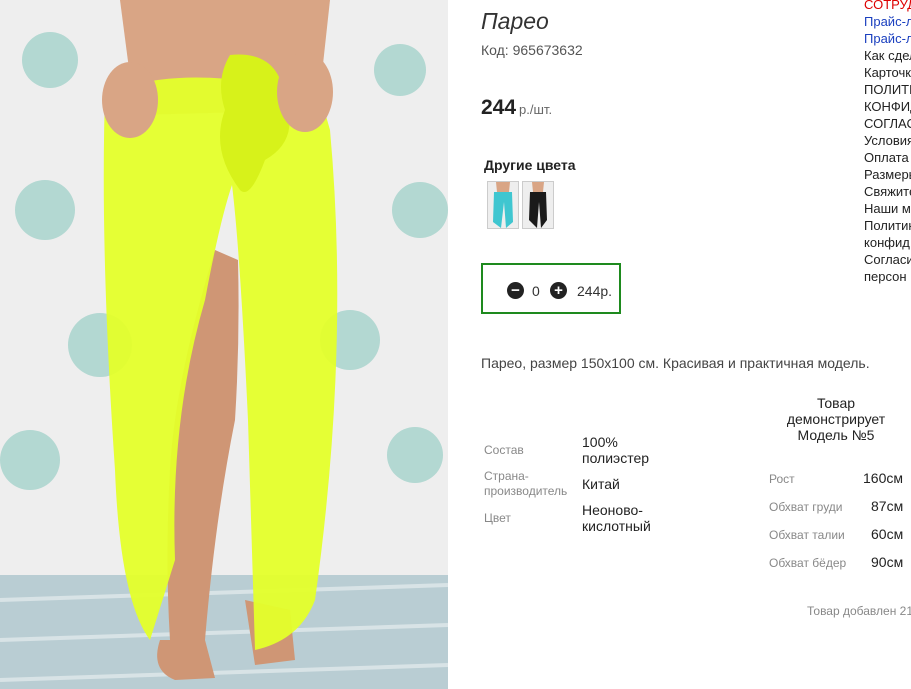 Image resolution: width=911 pixels, height=689 pixels. I want to click on sidebar-link: конфид, so click(887, 242).